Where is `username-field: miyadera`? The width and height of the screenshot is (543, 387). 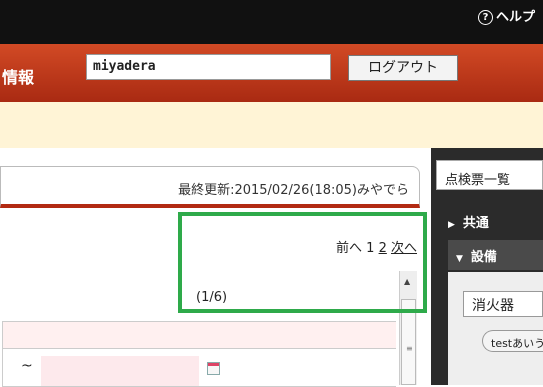
username-field: miyadera is located at coordinates (208, 67).